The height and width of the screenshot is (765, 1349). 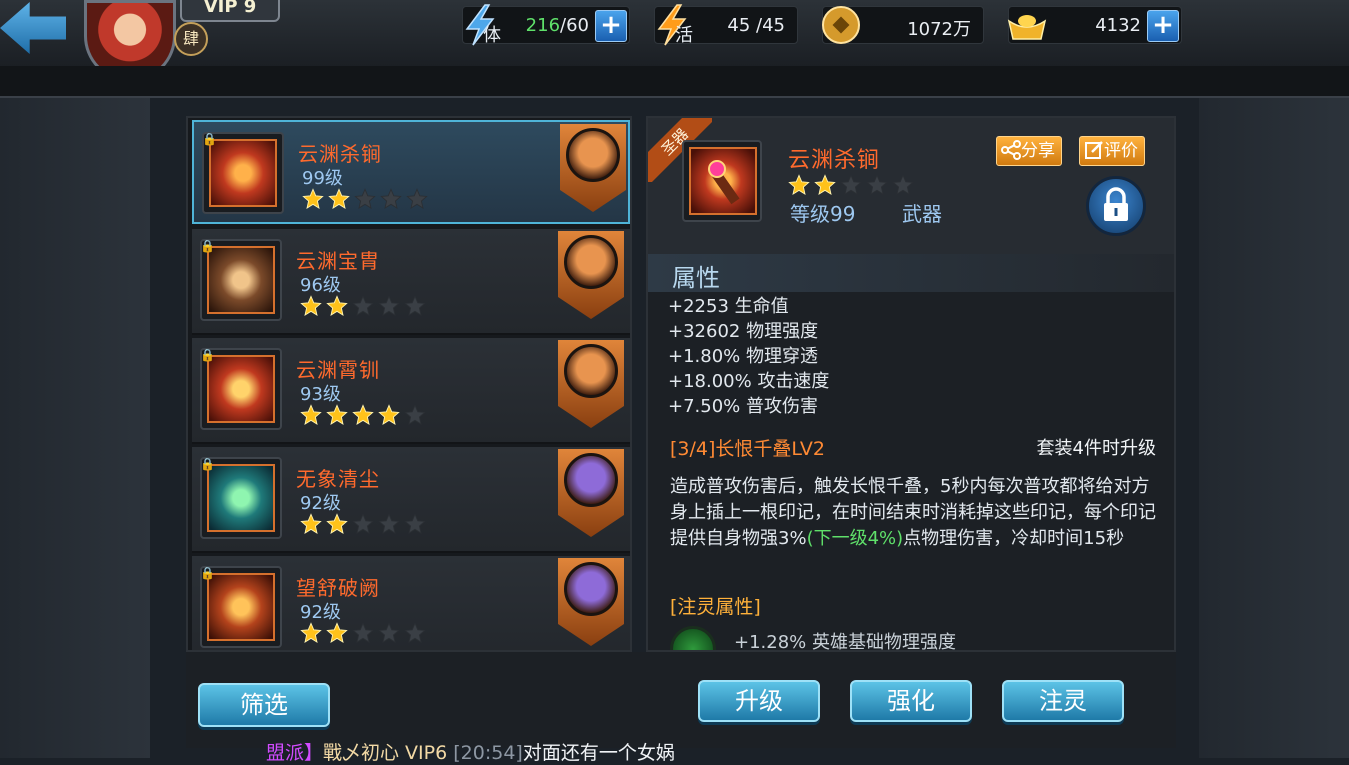 What do you see at coordinates (340, 154) in the screenshot?
I see `item-name: 云渊杀锏` at bounding box center [340, 154].